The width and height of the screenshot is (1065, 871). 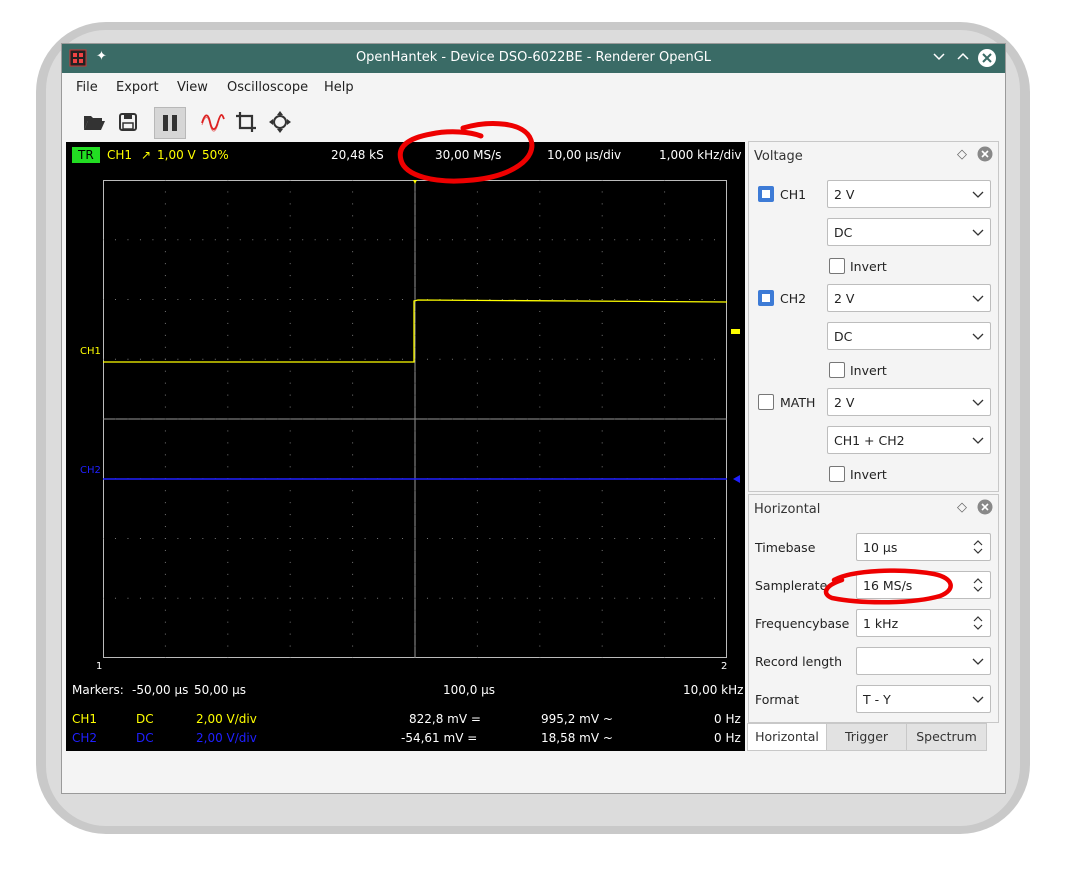 What do you see at coordinates (160, 690) in the screenshot?
I see `marker-start: -50,00 µs` at bounding box center [160, 690].